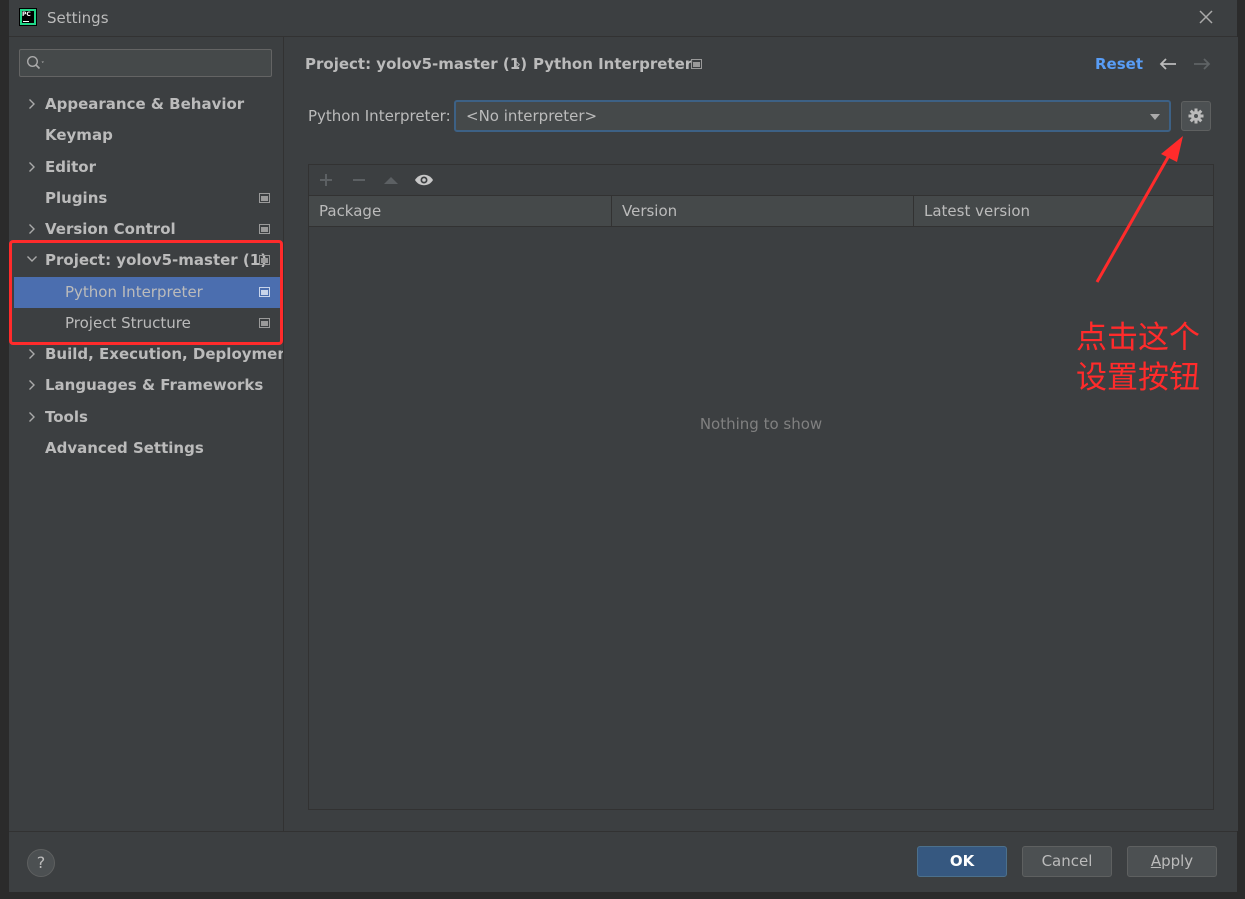 The height and width of the screenshot is (899, 1245). What do you see at coordinates (66, 417) in the screenshot?
I see `sidebar-item-label: Tools` at bounding box center [66, 417].